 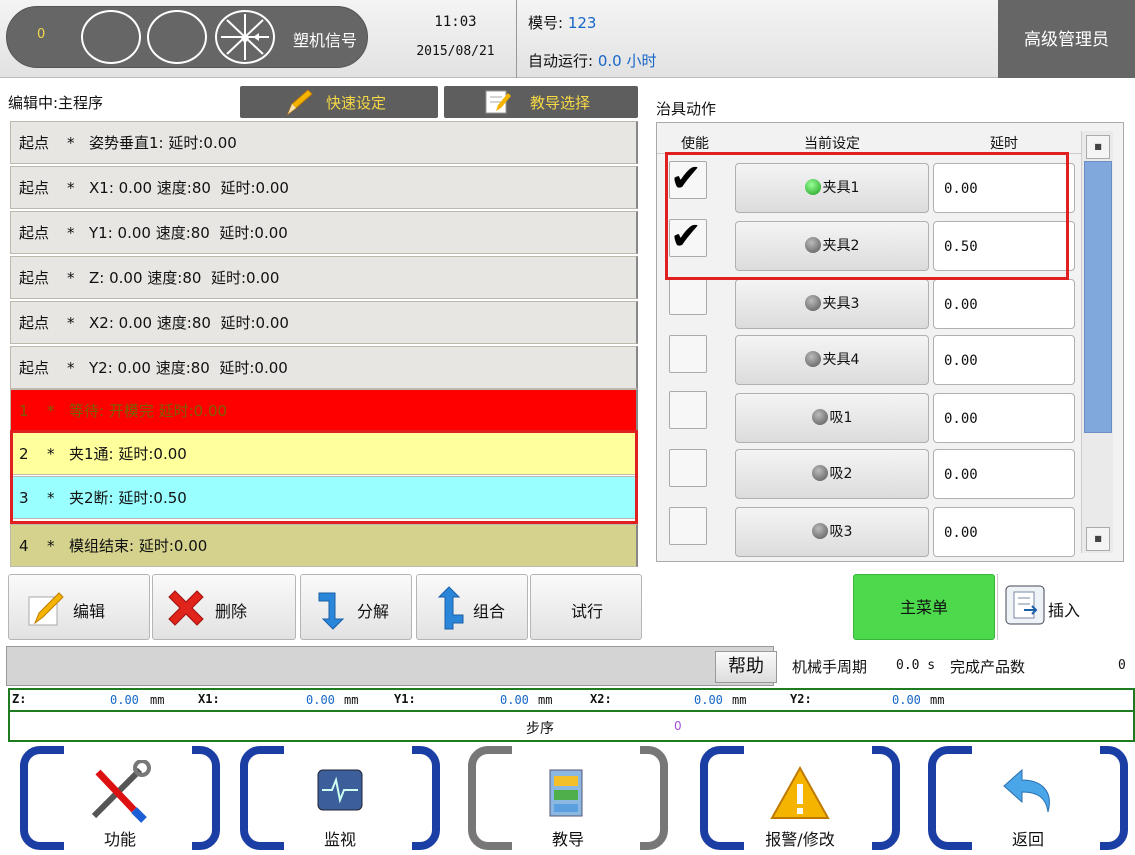 What do you see at coordinates (320, 700) in the screenshot?
I see `x1-value: 0.00` at bounding box center [320, 700].